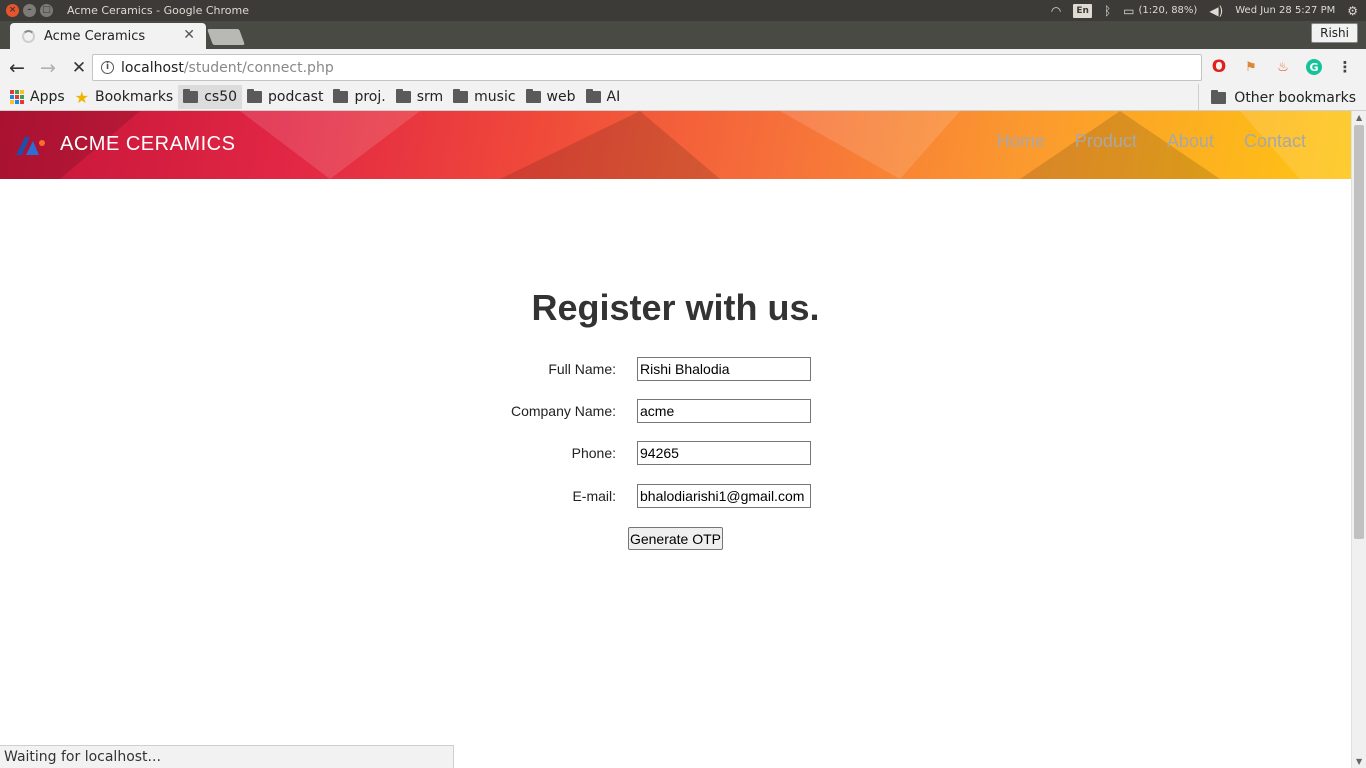 The width and height of the screenshot is (1366, 768). I want to click on bookmark-label: podcast, so click(296, 97).